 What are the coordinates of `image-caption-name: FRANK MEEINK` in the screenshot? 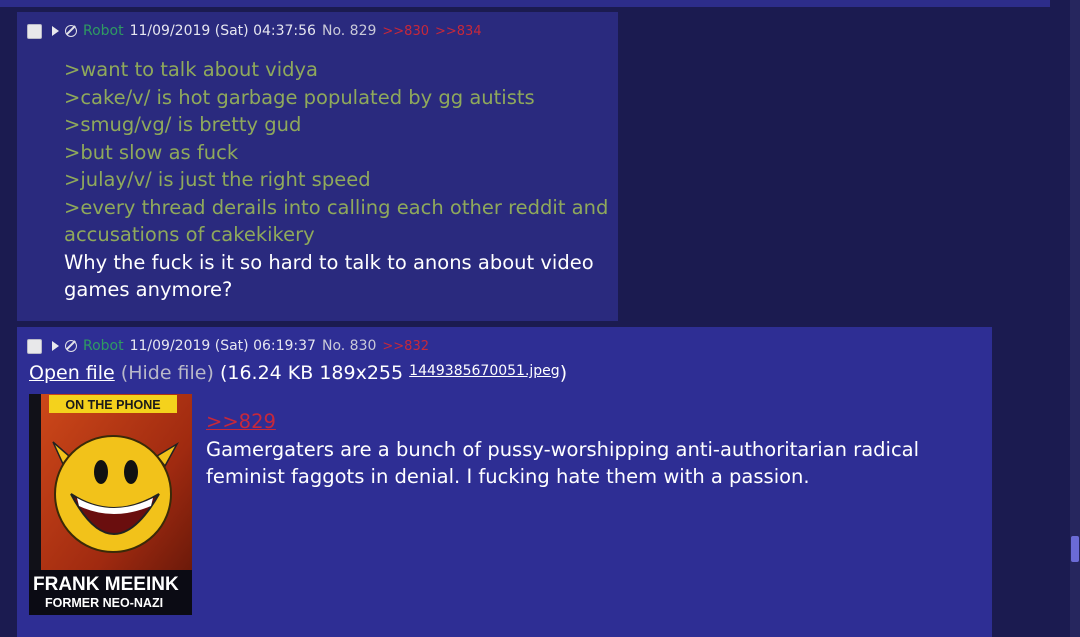 It's located at (106, 584).